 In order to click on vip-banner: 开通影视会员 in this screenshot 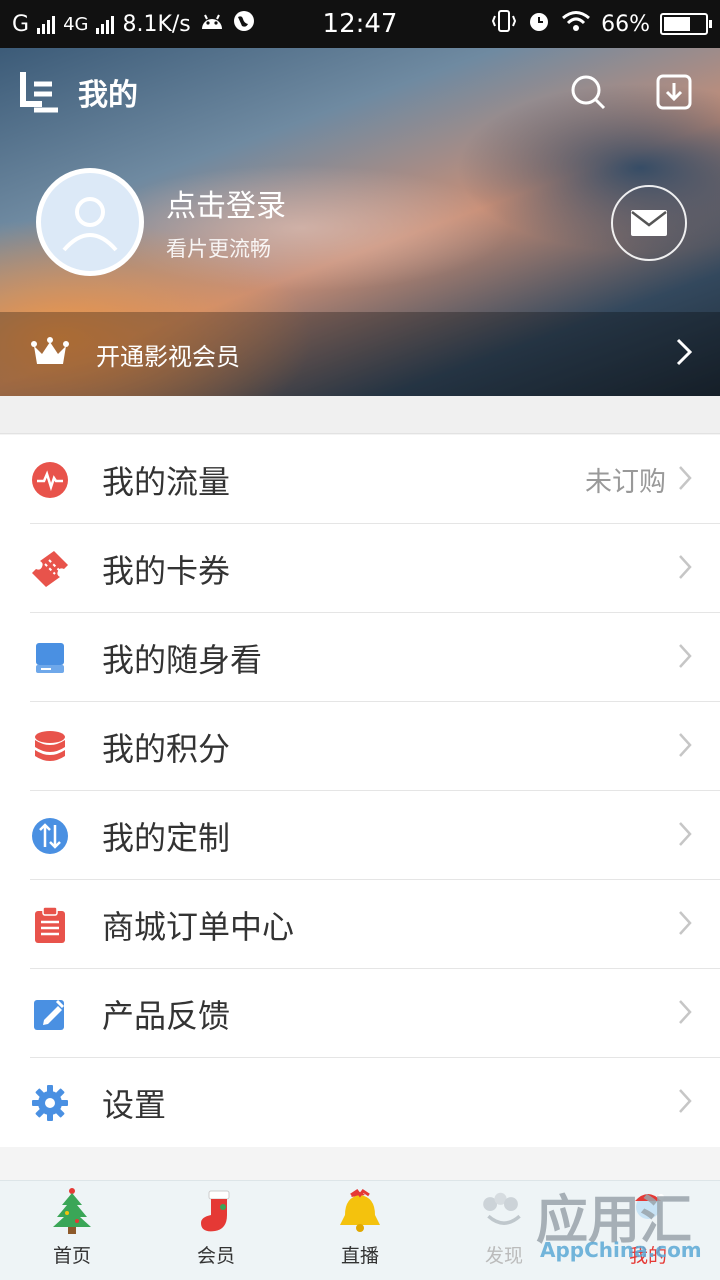, I will do `click(360, 354)`.